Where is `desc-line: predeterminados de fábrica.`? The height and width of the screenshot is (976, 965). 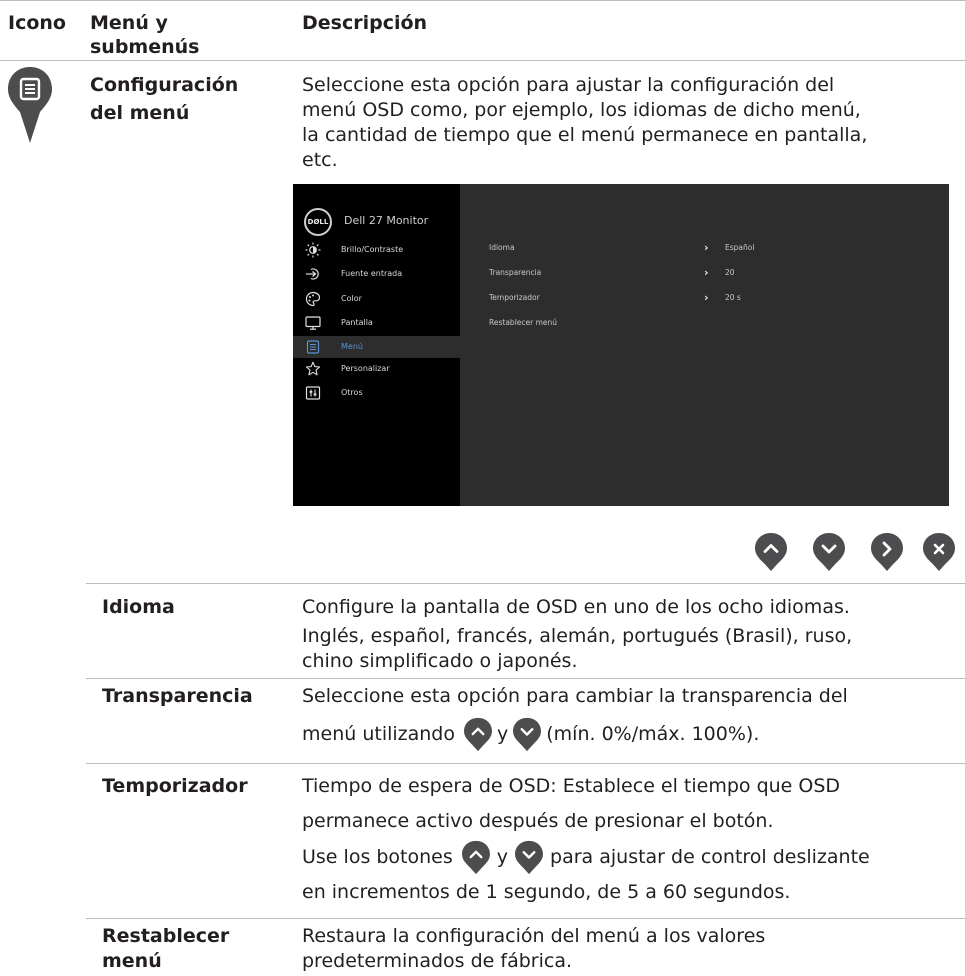
desc-line: predeterminados de fábrica. is located at coordinates (437, 961).